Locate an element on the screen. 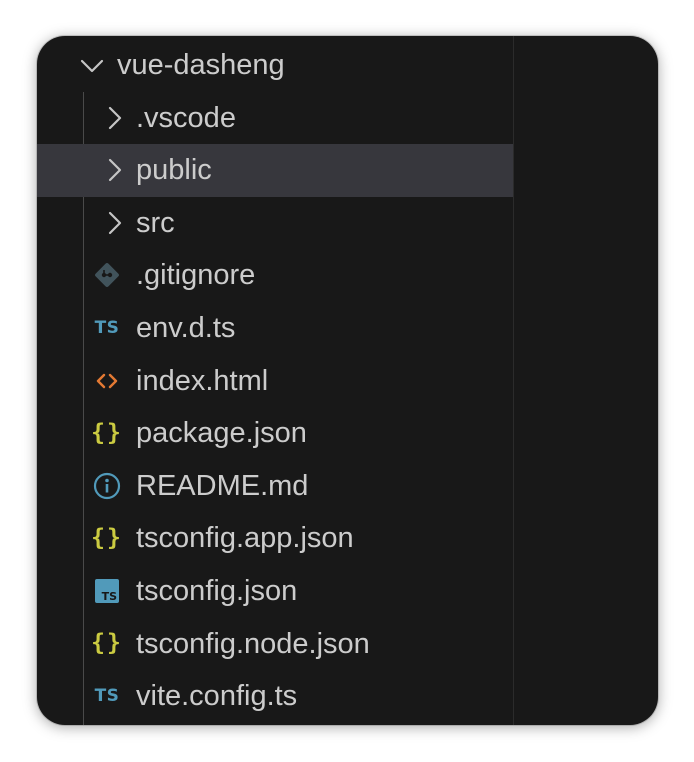  file-row-tsconfig-json: TS tsconfig.json is located at coordinates (275, 591).